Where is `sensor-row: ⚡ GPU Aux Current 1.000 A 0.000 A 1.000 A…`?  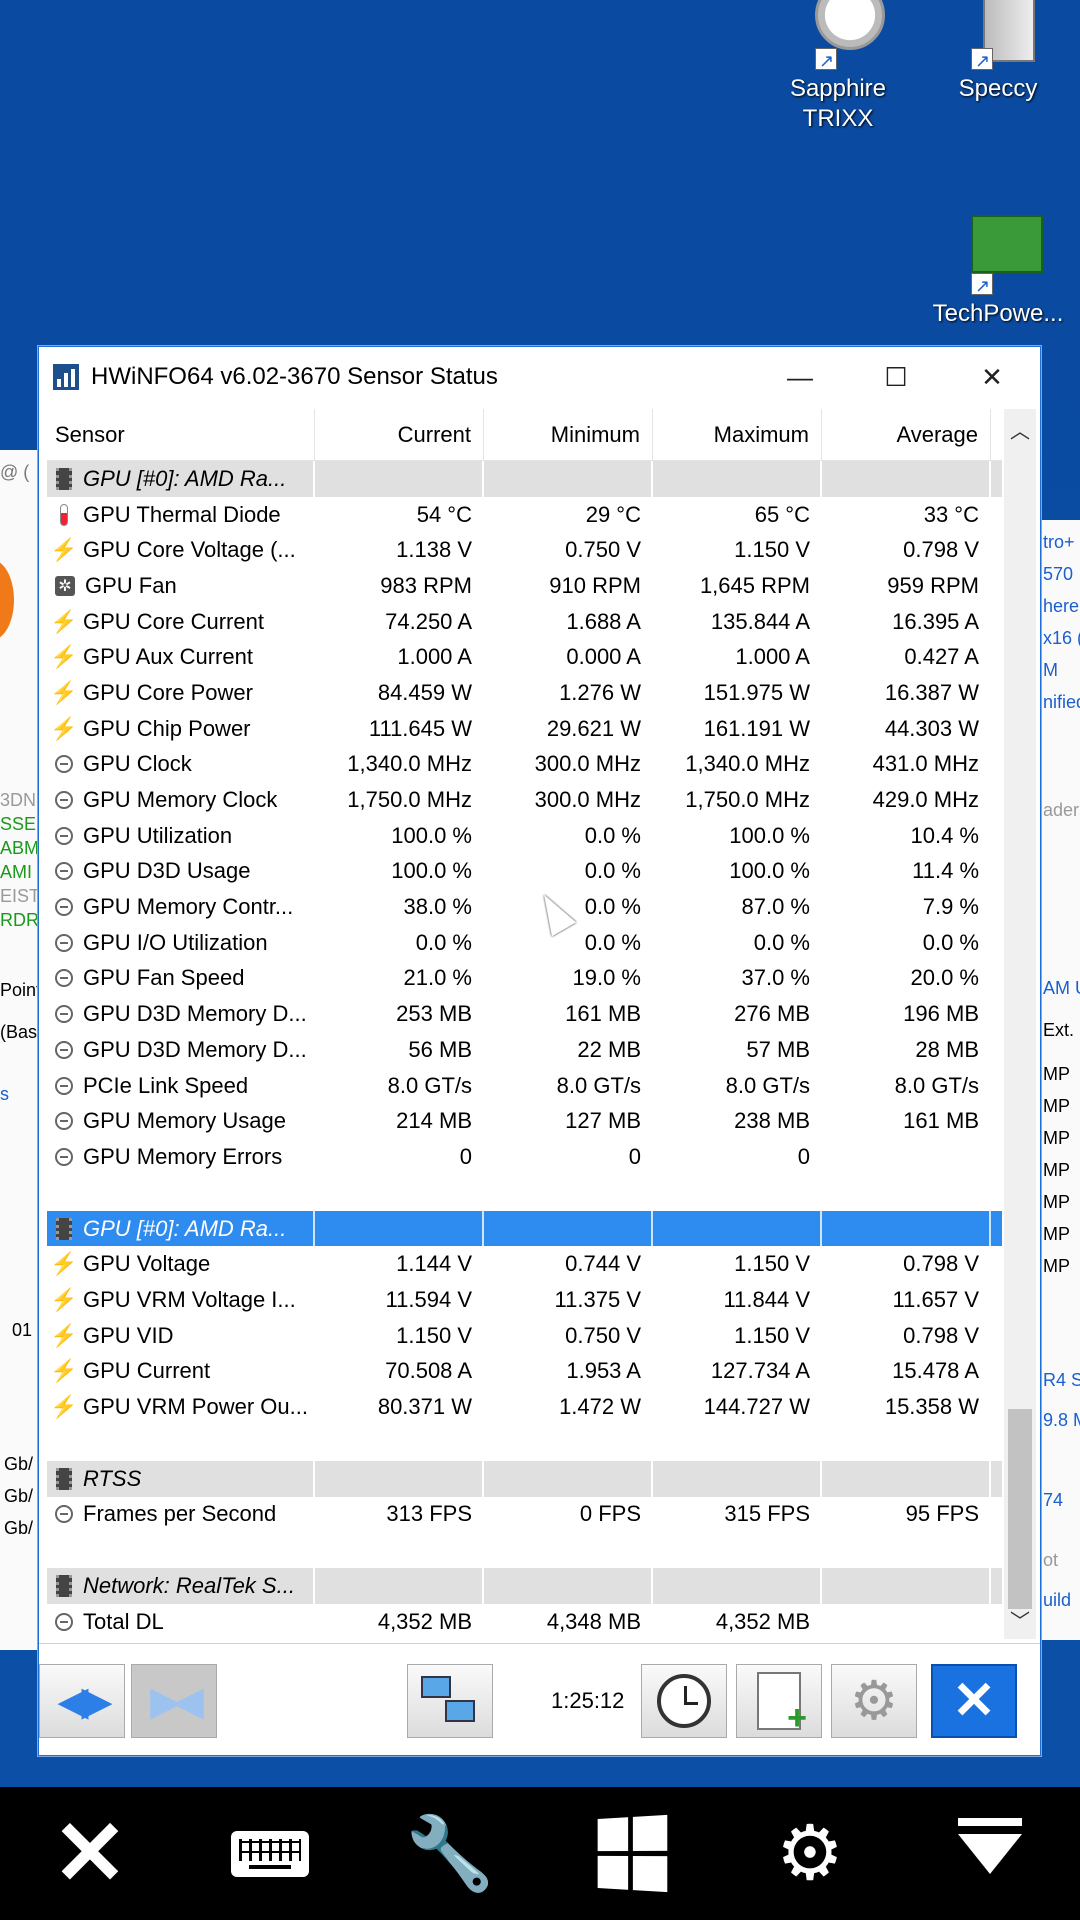
sensor-row: ⚡ GPU Aux Current 1.000 A 0.000 A 1.000 A… is located at coordinates (524, 657).